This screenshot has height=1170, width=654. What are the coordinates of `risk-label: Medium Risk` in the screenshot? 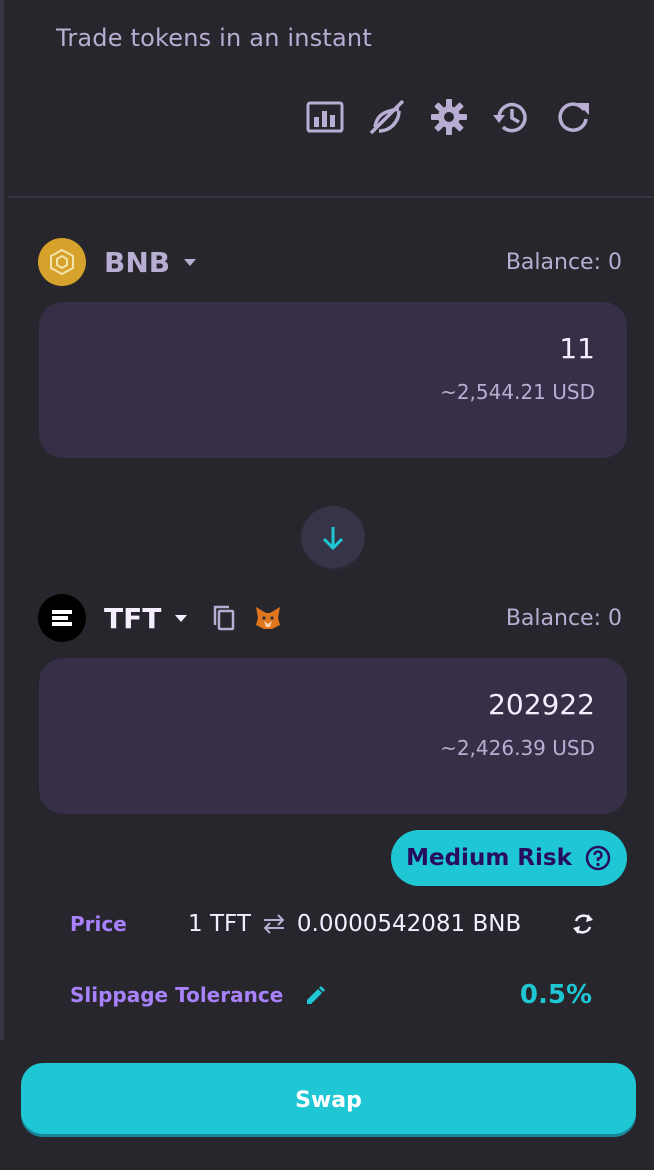 It's located at (489, 858).